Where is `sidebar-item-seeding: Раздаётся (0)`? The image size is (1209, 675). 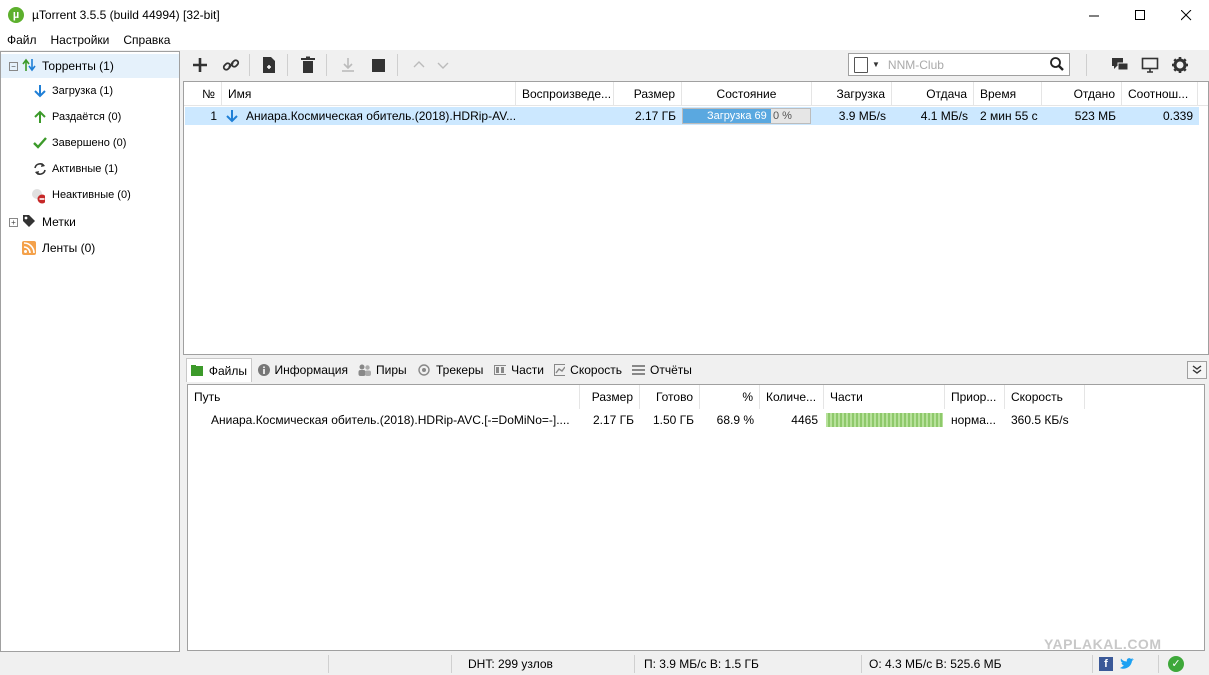
sidebar-item-seeding: Раздаётся (0) is located at coordinates (90, 117).